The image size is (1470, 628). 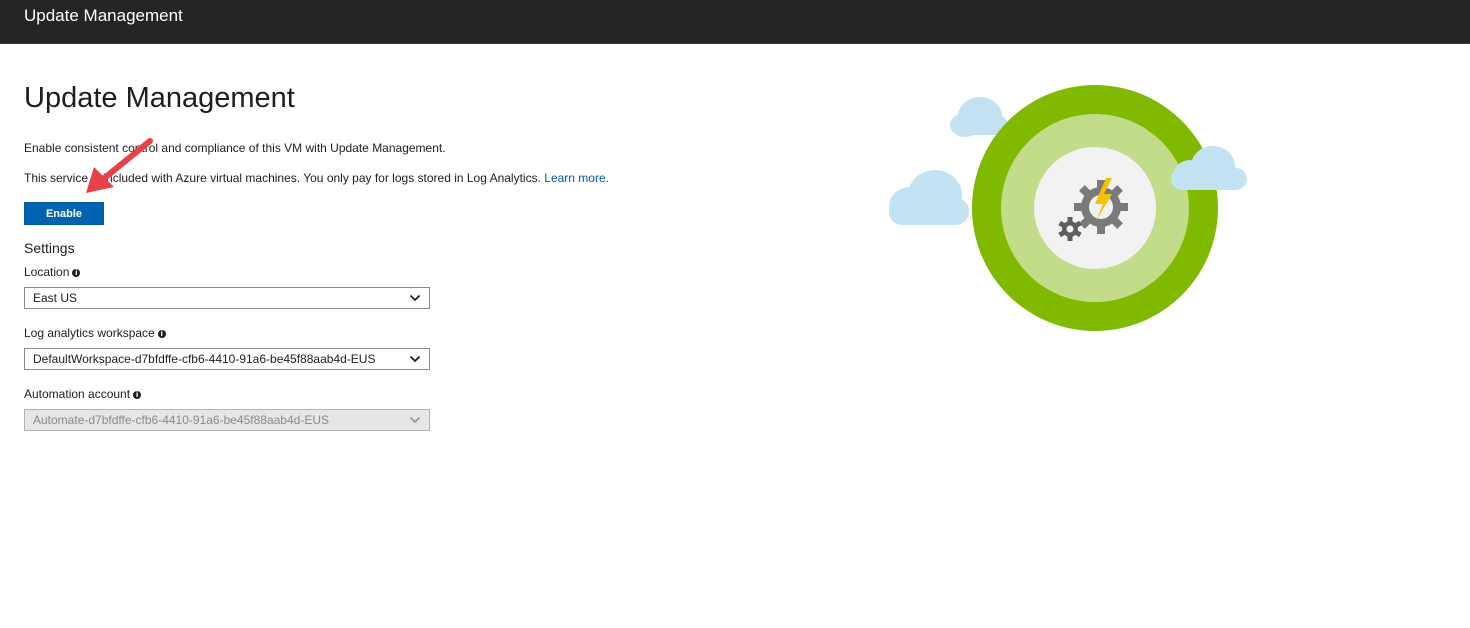 What do you see at coordinates (1101, 207) in the screenshot?
I see `gear-icon` at bounding box center [1101, 207].